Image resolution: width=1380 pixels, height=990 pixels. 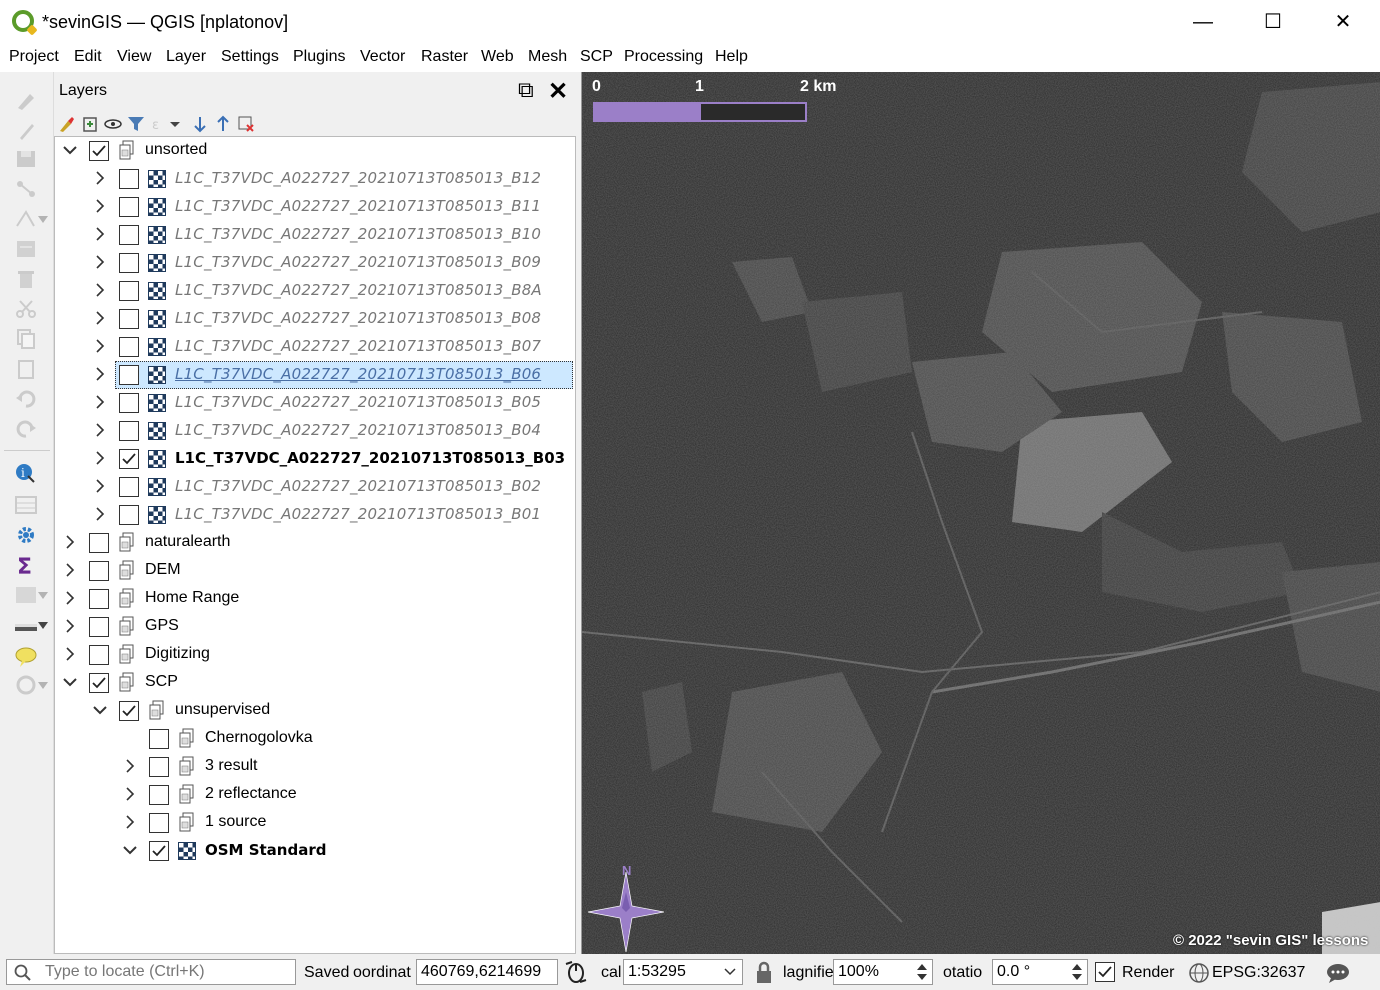 I want to click on menu-help: Help, so click(x=731, y=57).